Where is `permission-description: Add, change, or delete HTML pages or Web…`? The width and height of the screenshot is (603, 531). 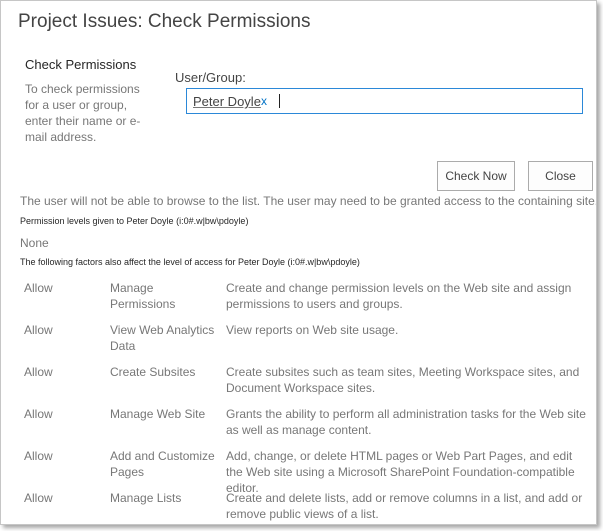 permission-description: Add, change, or delete HTML pages or Web… is located at coordinates (400, 472).